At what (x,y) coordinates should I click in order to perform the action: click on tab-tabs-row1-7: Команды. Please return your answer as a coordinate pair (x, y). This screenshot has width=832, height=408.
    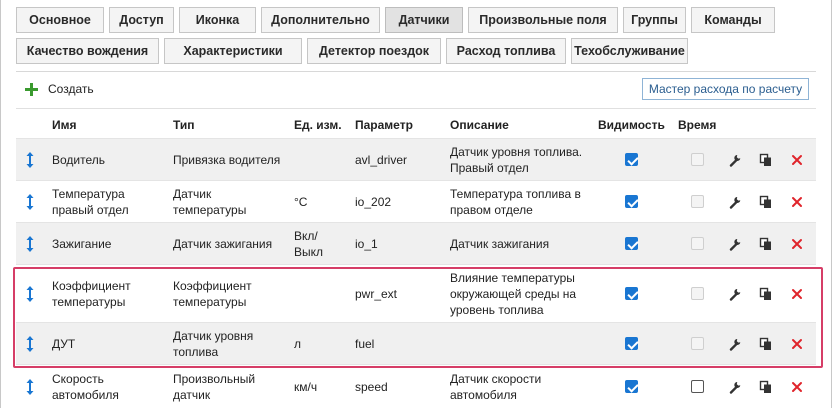
    Looking at the image, I should click on (733, 20).